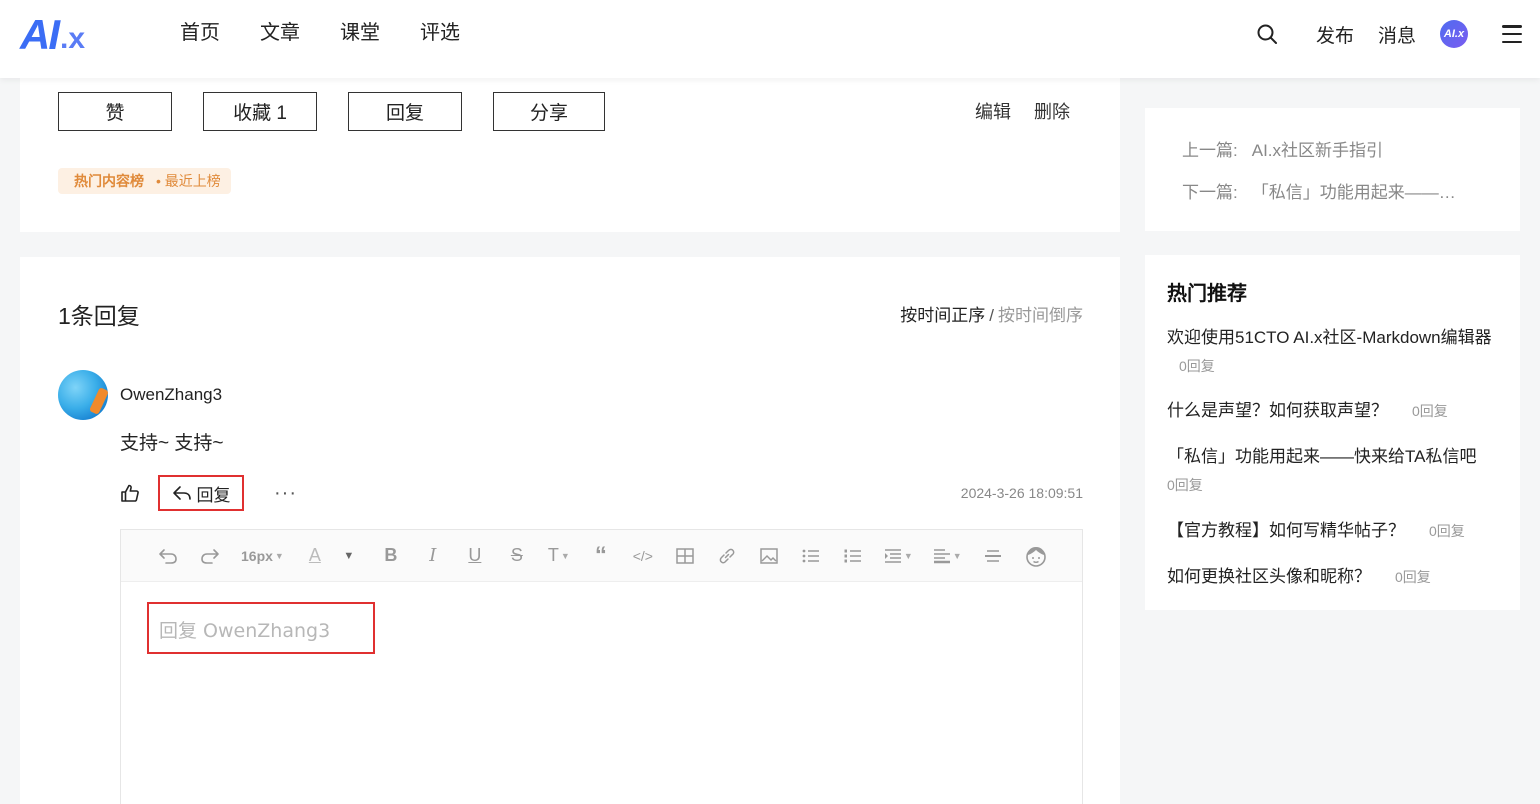 The image size is (1540, 804). I want to click on prev-next-card: 上一篇: AI.x社区新手指引 下一篇: 「私信」功能用起来——快来给TA私信吧, so click(1332, 169).